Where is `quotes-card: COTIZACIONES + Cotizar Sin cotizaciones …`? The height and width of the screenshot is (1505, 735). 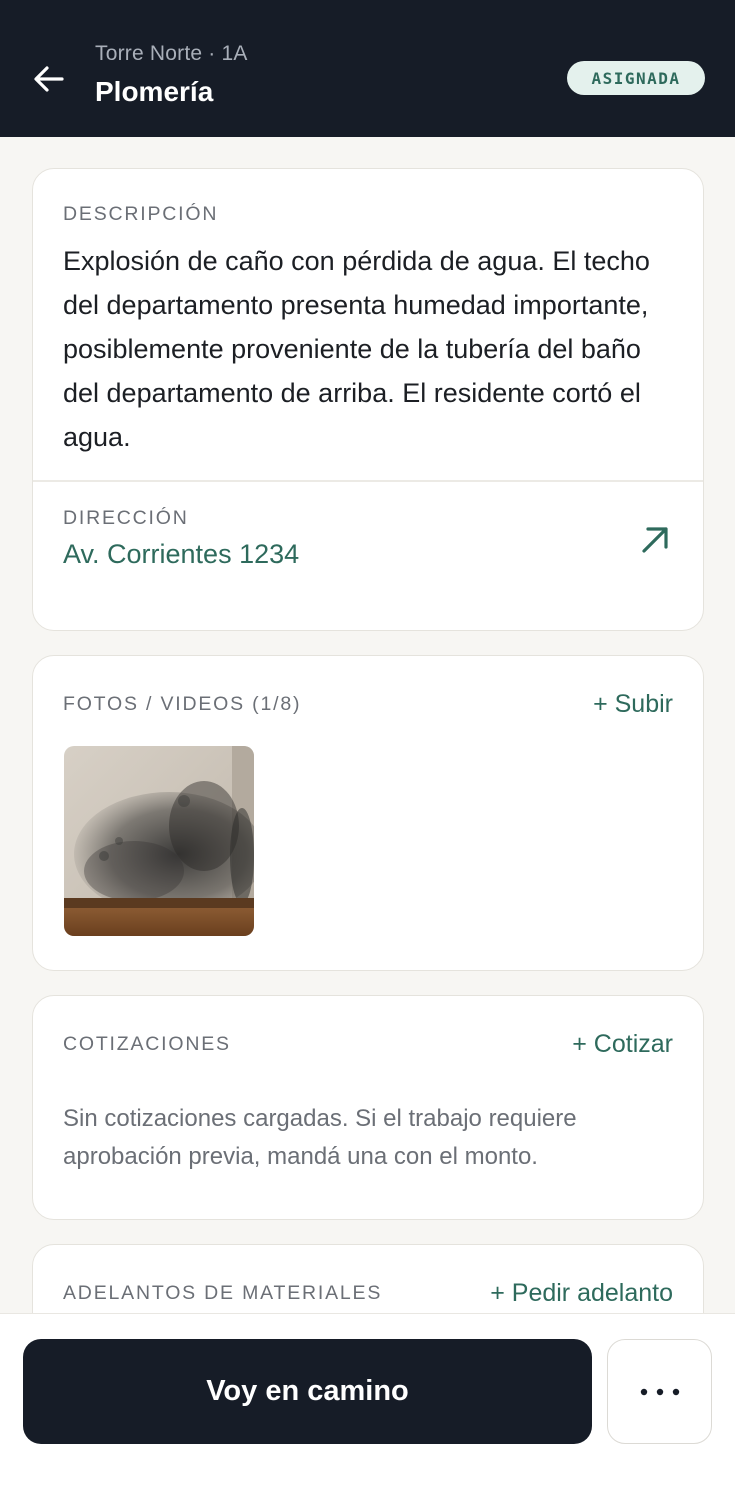 quotes-card: COTIZACIONES + Cotizar Sin cotizaciones … is located at coordinates (368, 1107).